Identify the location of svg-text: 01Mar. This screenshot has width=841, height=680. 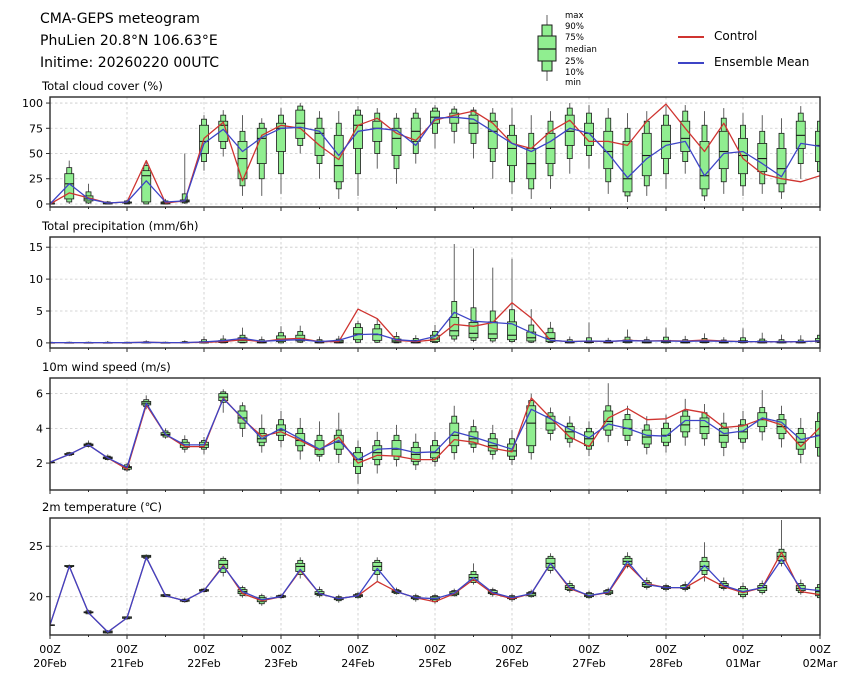
(743, 663).